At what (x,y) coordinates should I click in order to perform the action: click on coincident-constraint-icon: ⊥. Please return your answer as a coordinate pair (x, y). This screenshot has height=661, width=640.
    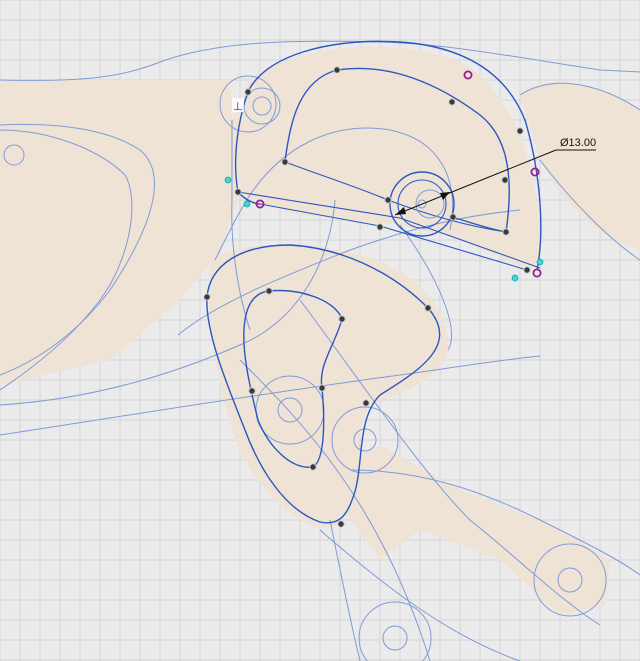
    Looking at the image, I should click on (238, 105).